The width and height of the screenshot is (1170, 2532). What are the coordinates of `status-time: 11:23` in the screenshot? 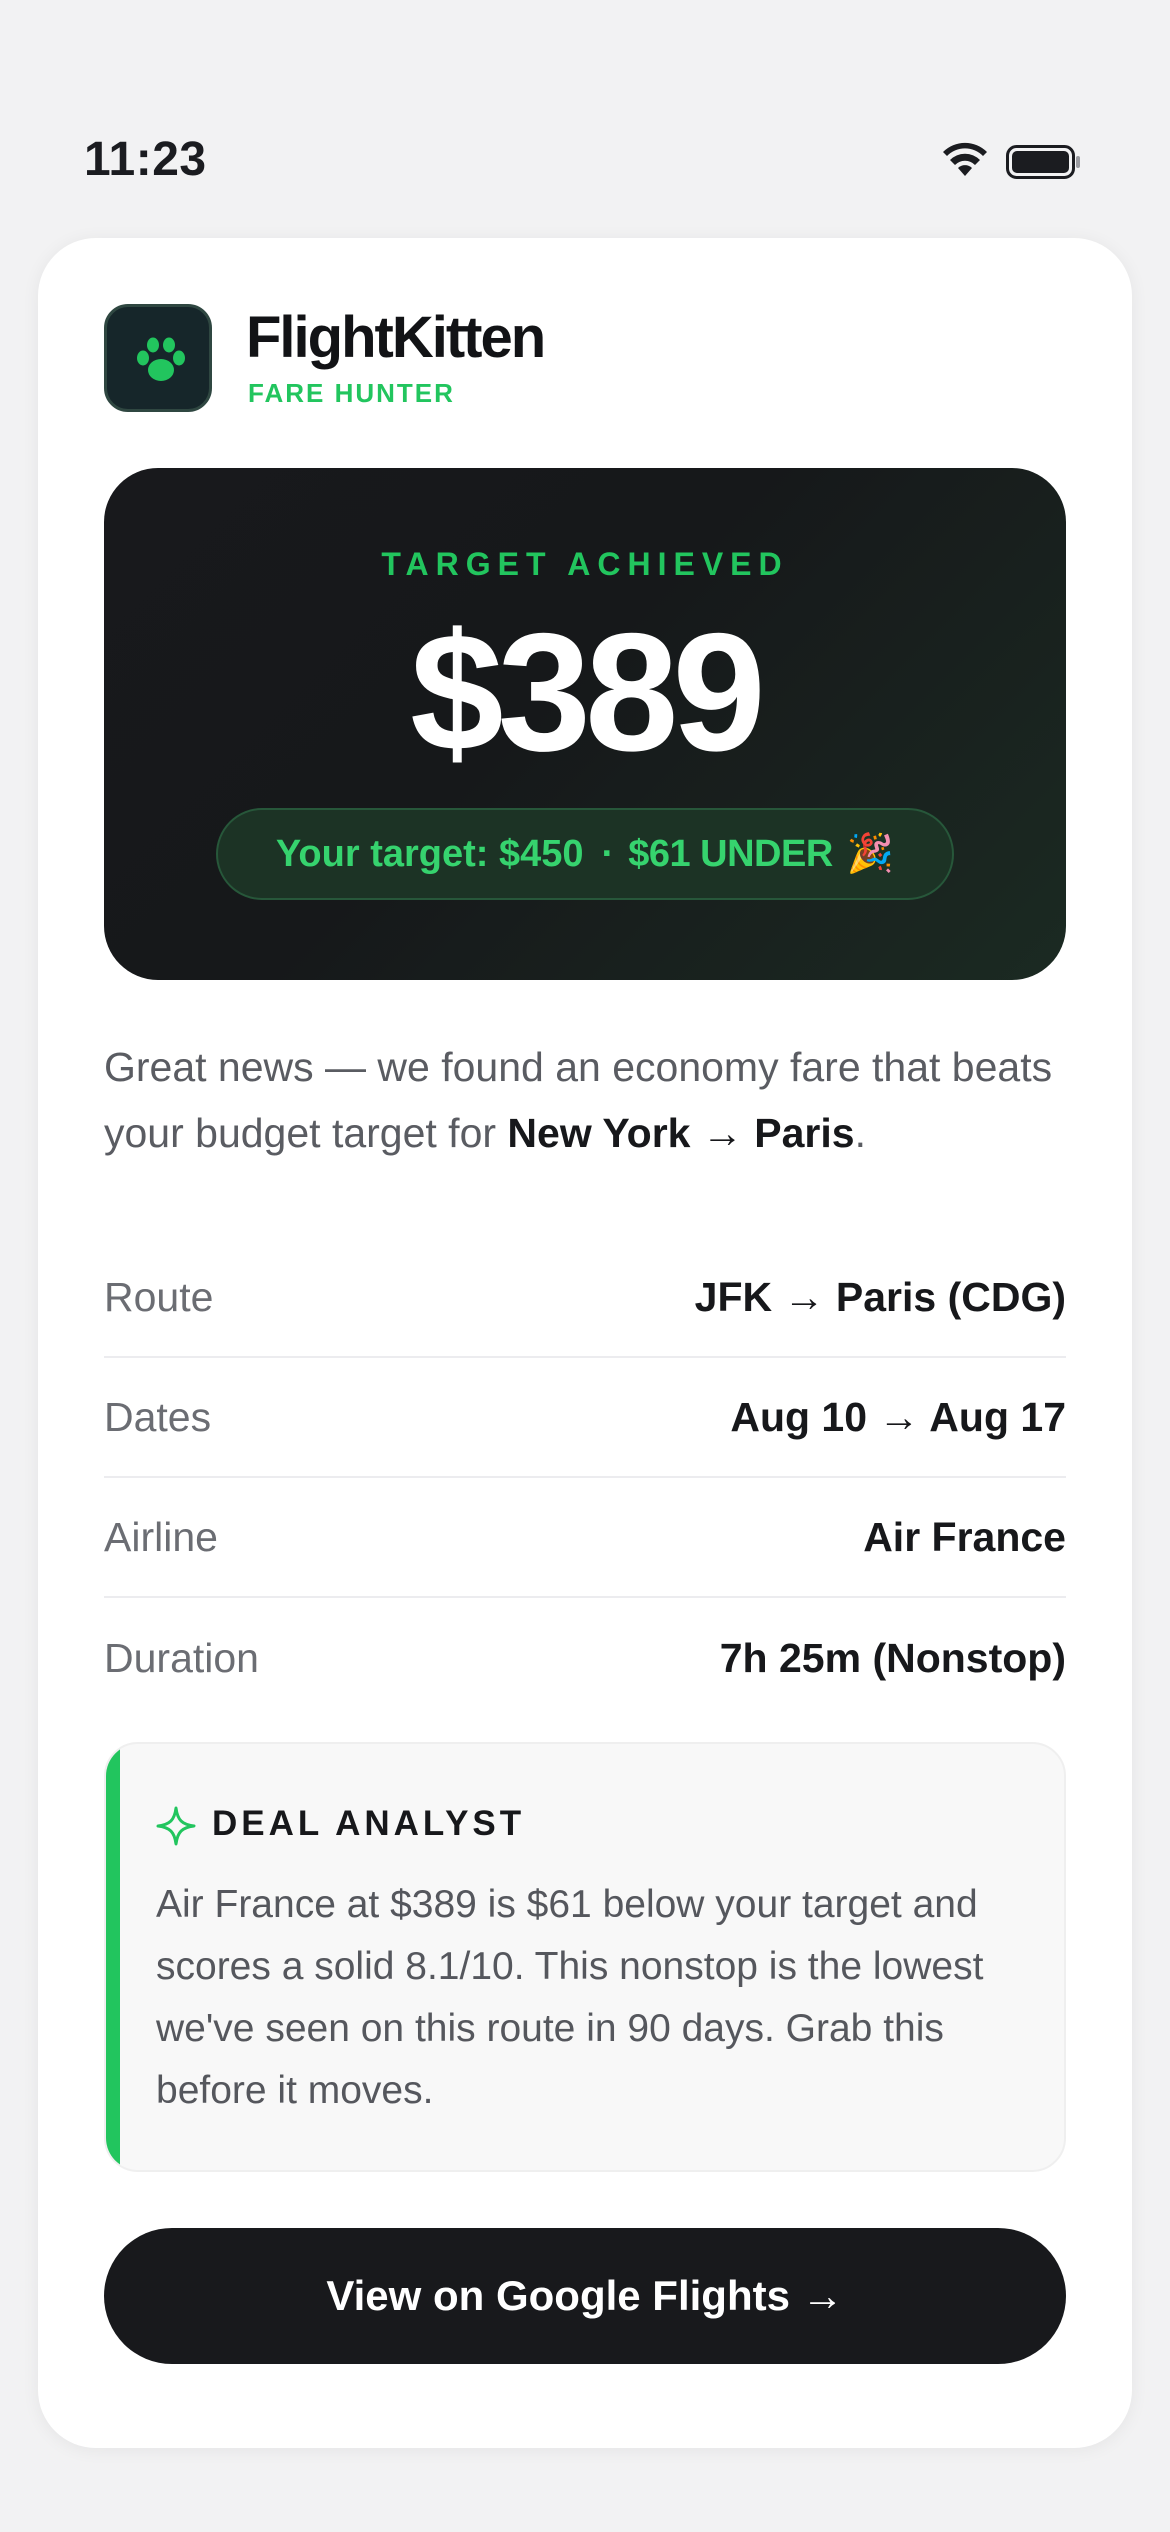 It's located at (145, 159).